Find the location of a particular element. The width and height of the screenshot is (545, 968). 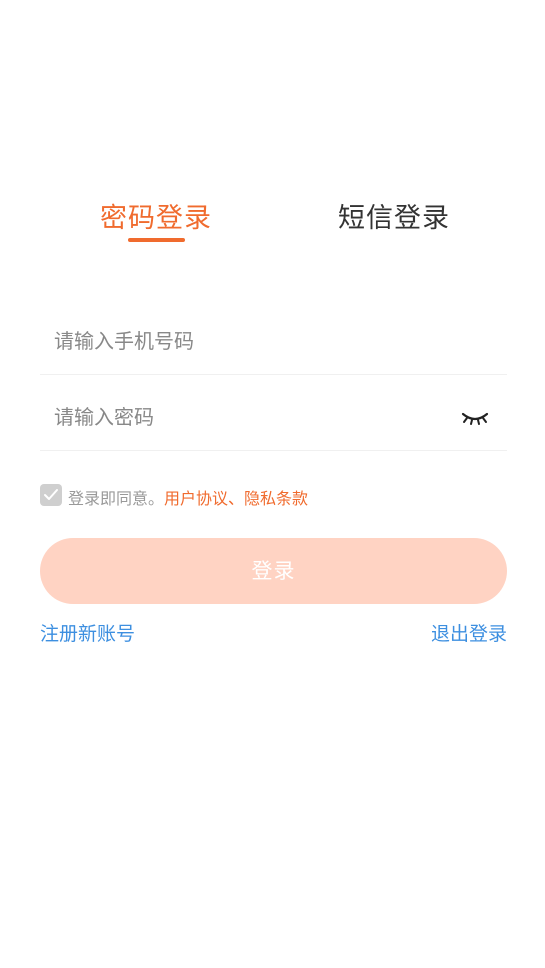

agreement-text: 登录即同意。用户协议、隐私条款 is located at coordinates (188, 497).